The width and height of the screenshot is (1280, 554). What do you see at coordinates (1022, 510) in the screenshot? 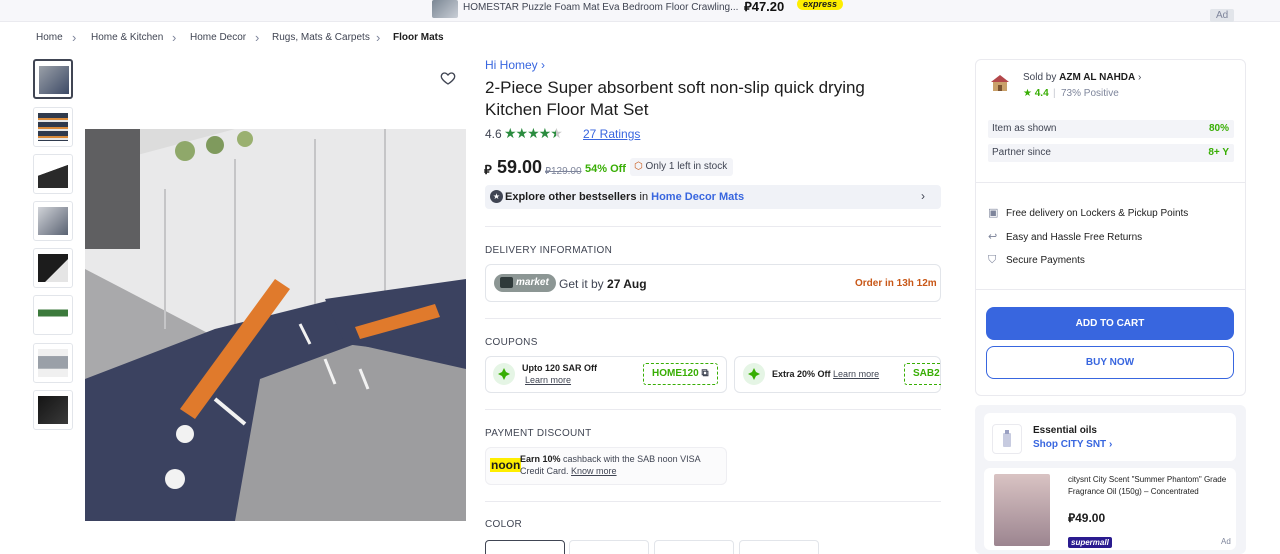
I see `sponsored-product-image` at bounding box center [1022, 510].